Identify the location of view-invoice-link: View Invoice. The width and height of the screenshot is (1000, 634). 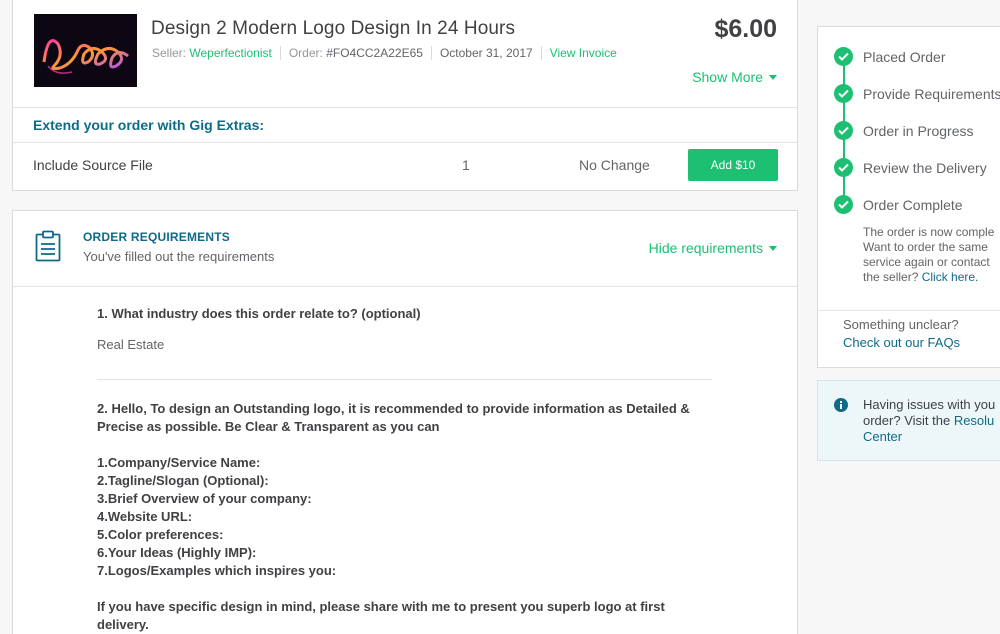
(583, 53).